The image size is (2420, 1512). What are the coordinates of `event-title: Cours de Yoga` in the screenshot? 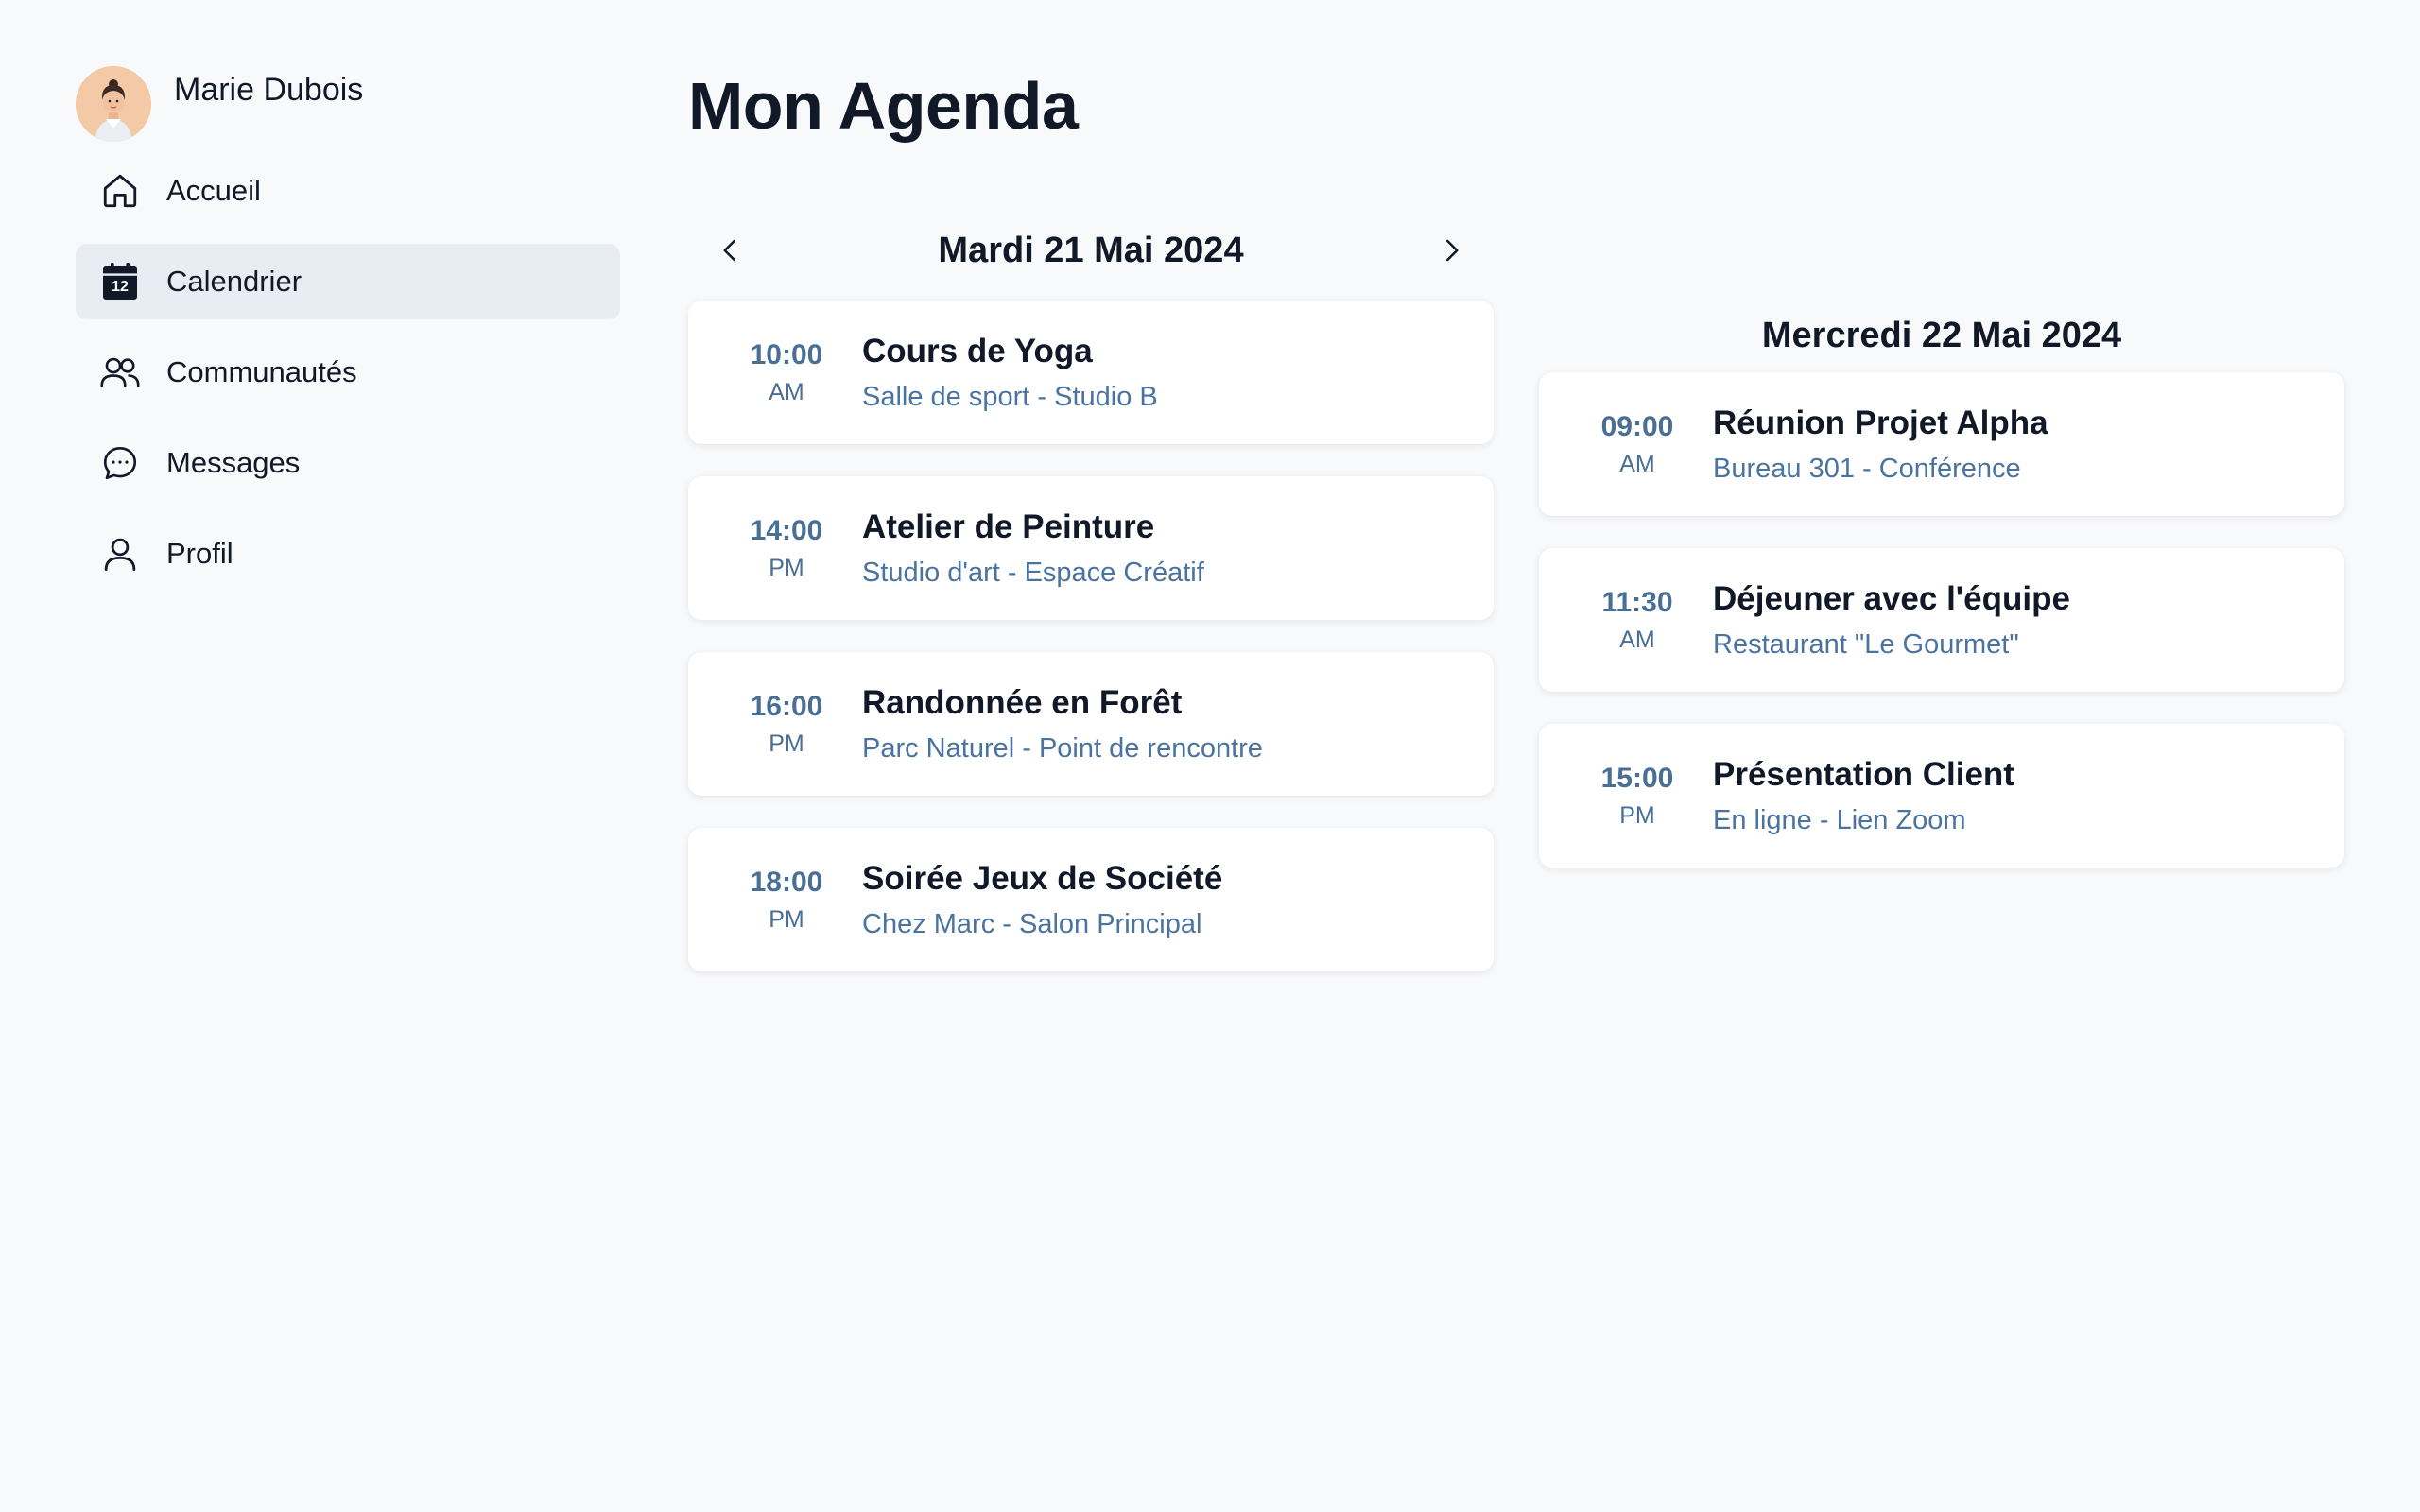 It's located at (977, 350).